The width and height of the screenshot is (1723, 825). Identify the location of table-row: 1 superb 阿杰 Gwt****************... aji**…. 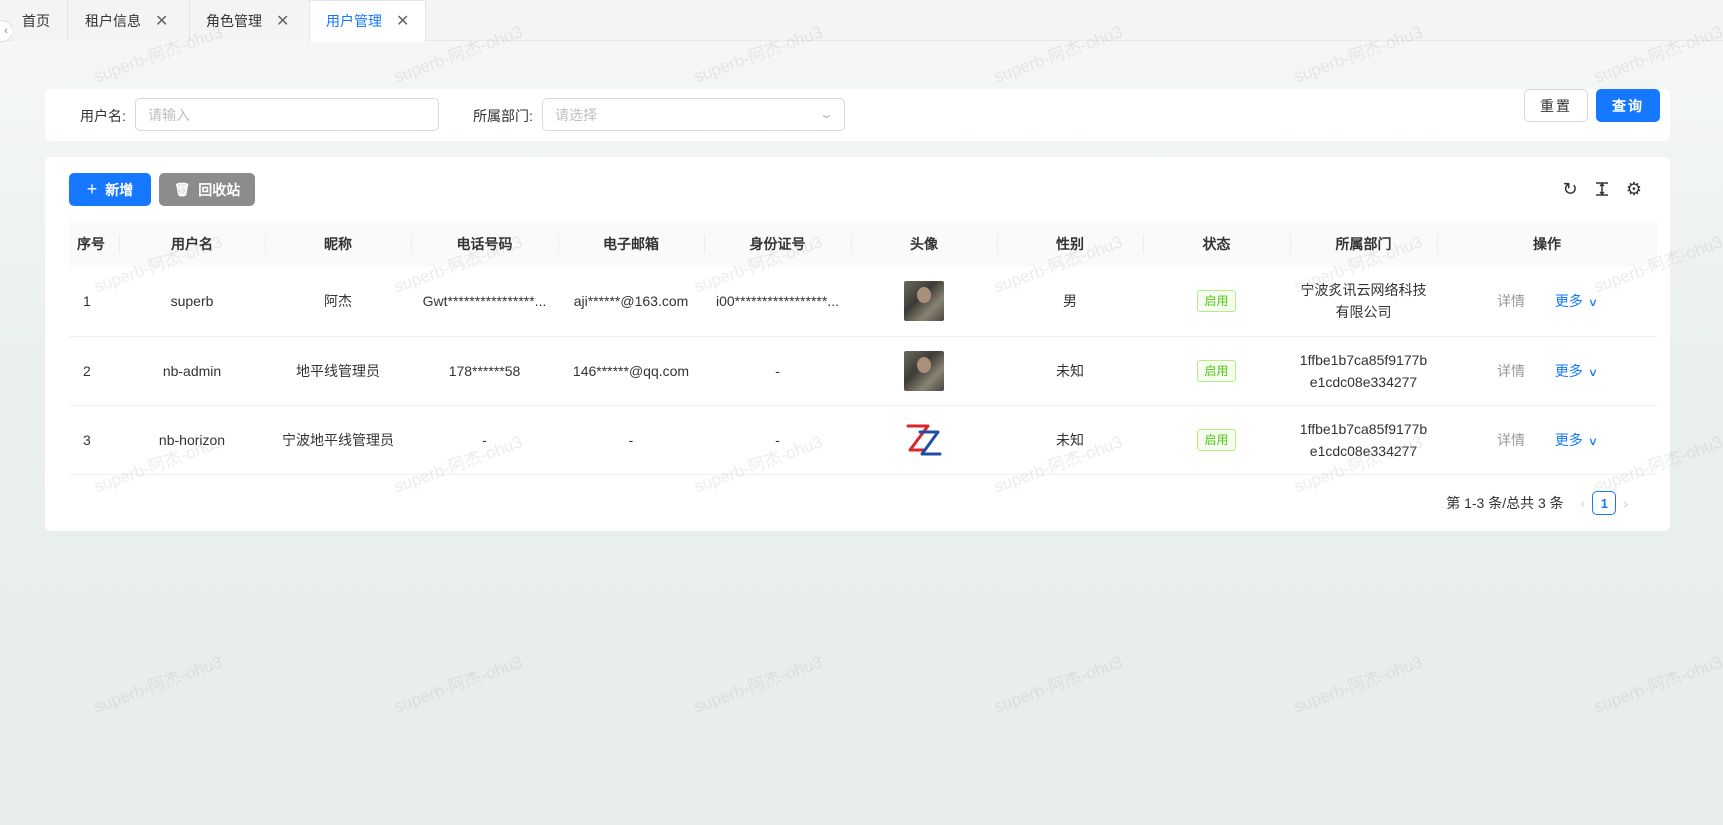
(863, 302).